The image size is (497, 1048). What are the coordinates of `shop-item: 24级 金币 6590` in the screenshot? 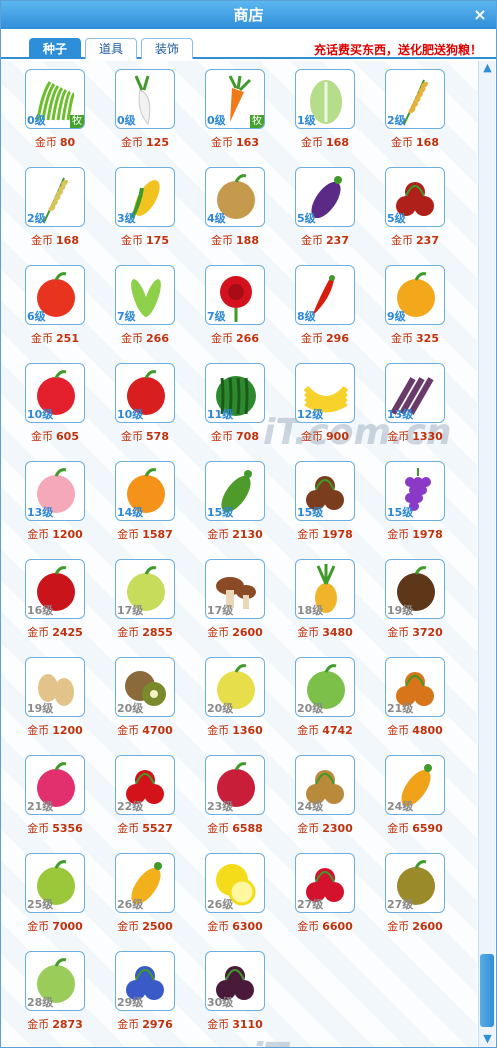 It's located at (415, 793).